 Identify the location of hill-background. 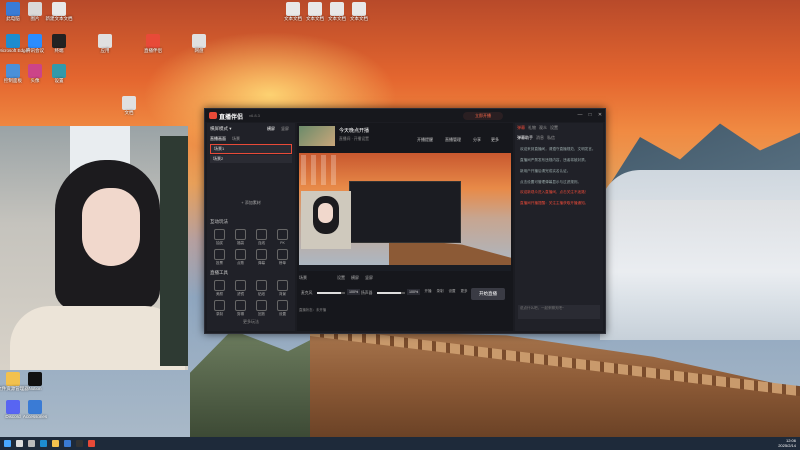
(260, 383).